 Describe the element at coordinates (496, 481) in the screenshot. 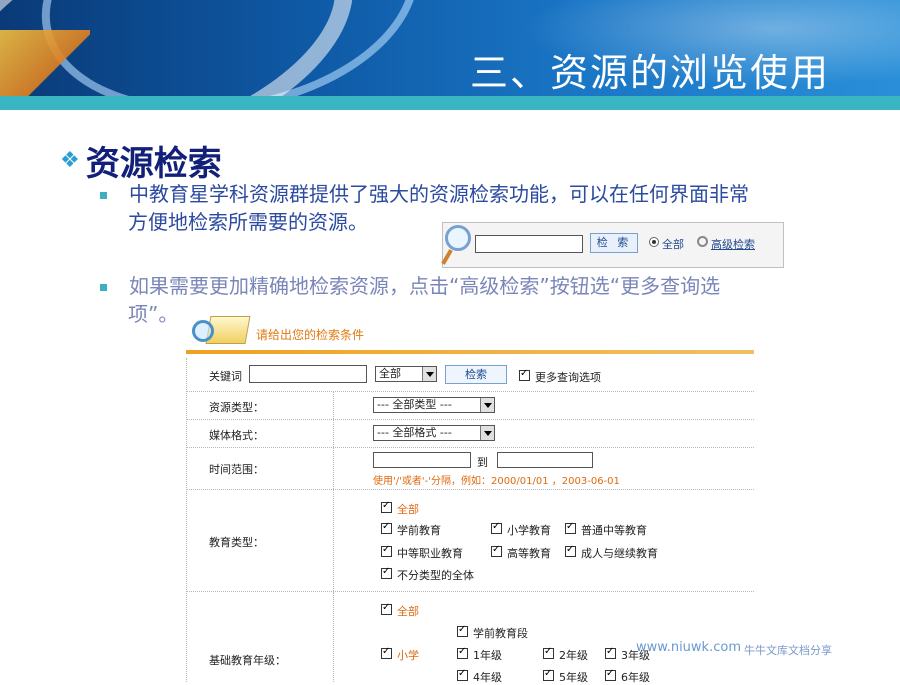

I see `date-format-hint: 使用'/'或者'-'分隔，例如：2000/01/01 ，2003-06-01` at that location.